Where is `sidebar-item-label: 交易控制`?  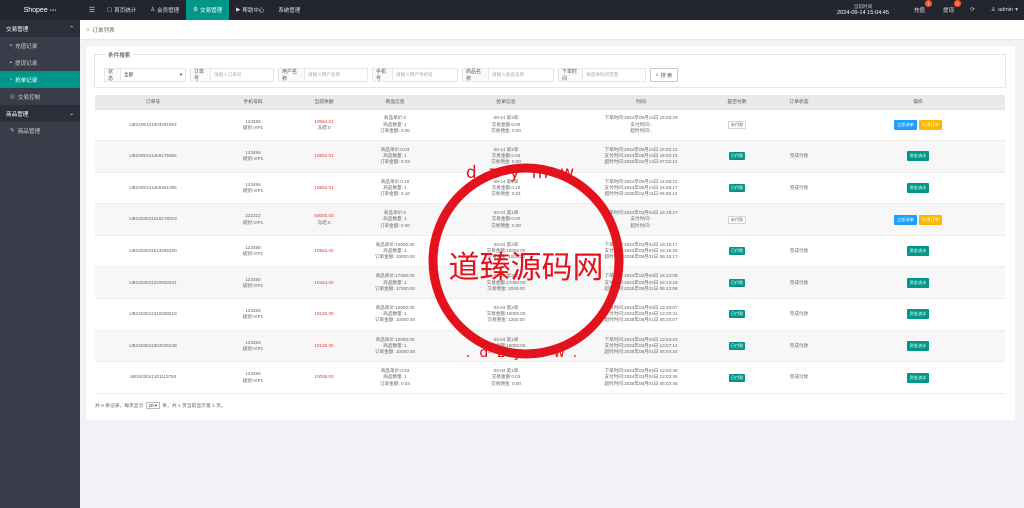 sidebar-item-label: 交易控制 is located at coordinates (29, 97).